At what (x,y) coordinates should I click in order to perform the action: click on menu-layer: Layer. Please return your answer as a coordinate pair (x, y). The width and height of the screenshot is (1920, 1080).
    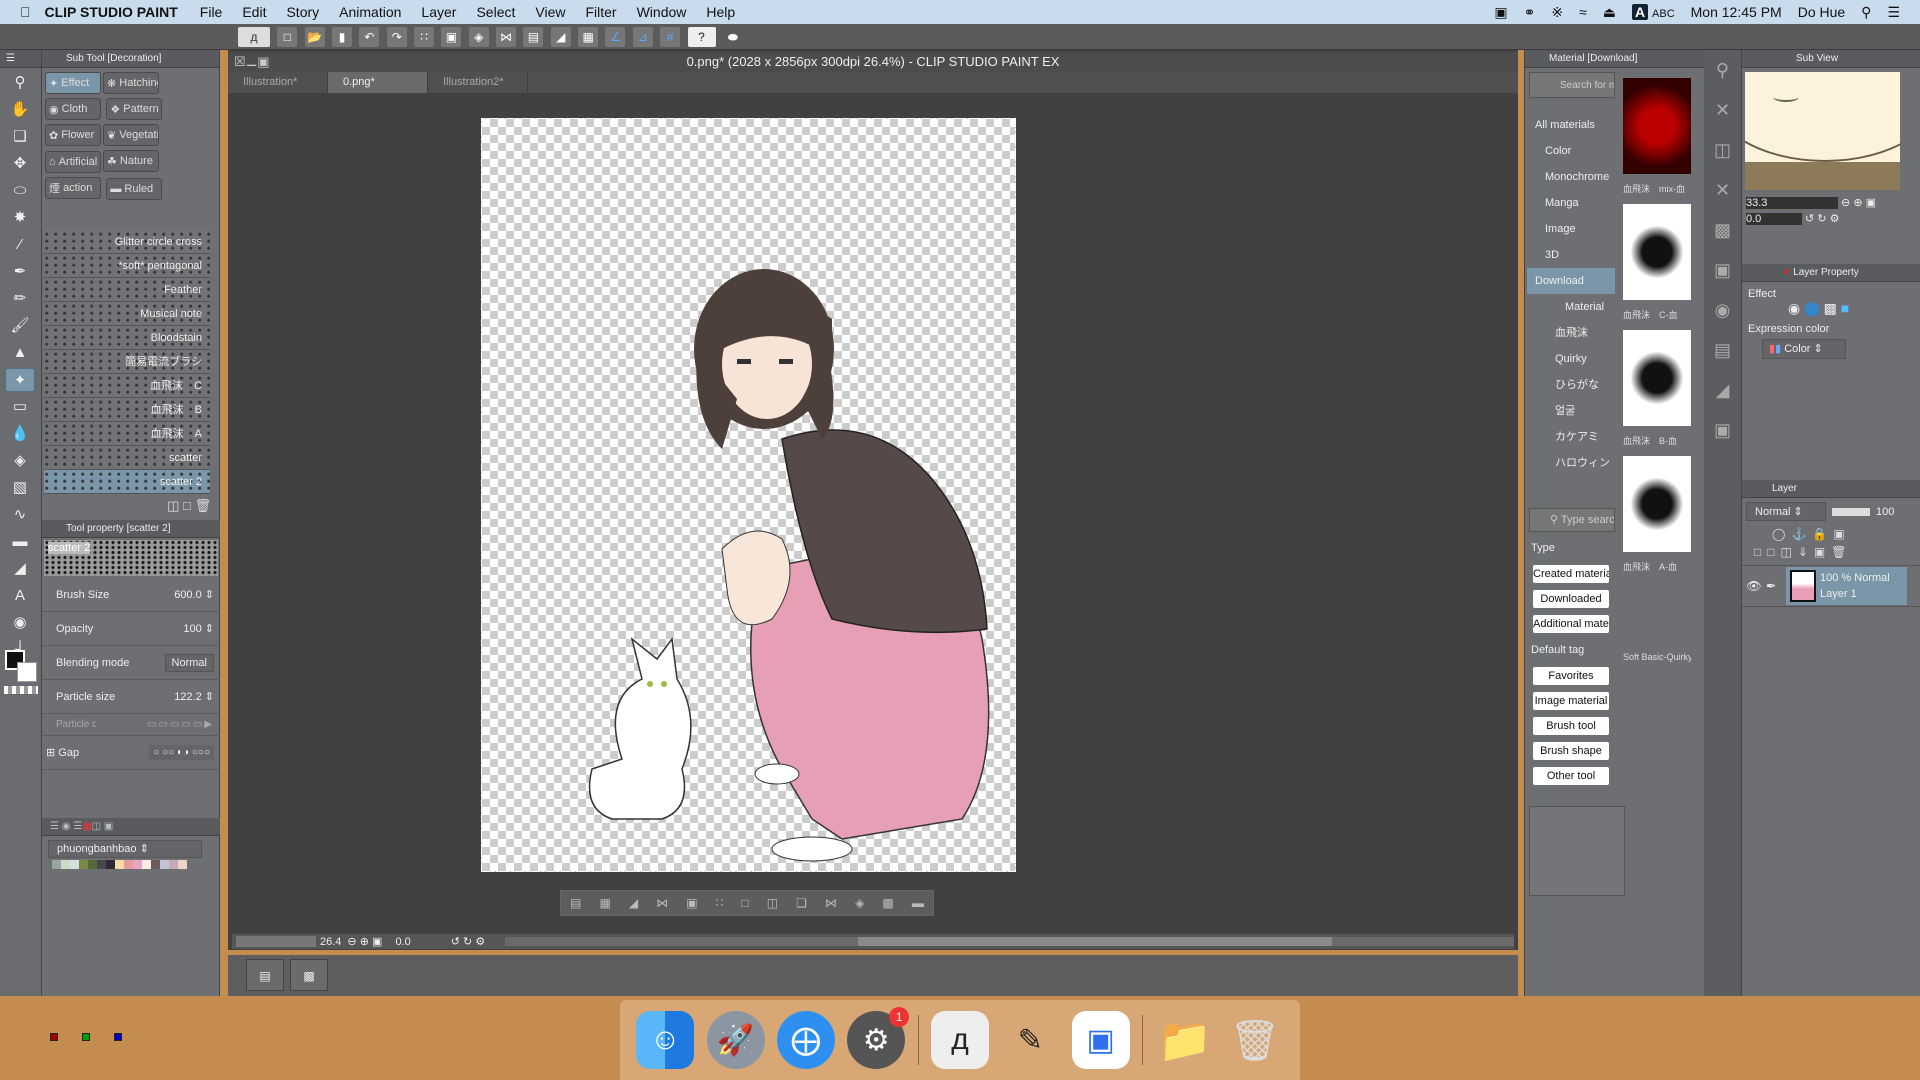
    Looking at the image, I should click on (438, 12).